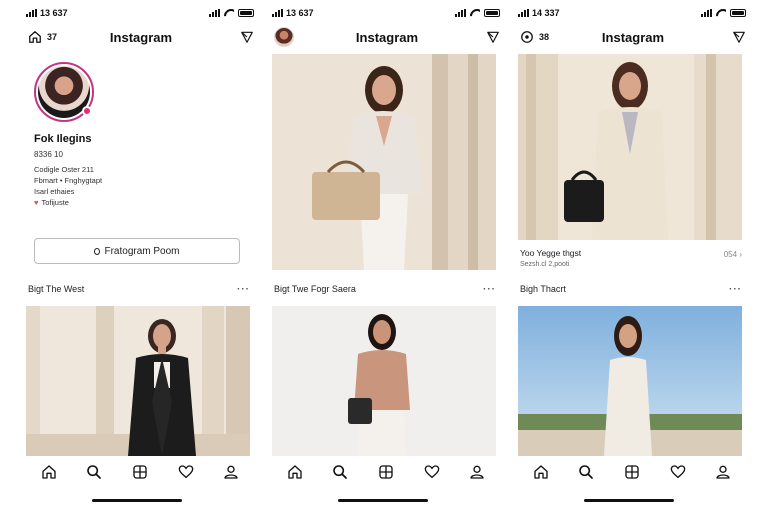 The width and height of the screenshot is (768, 512). I want to click on profile-avatar, so click(64, 92).